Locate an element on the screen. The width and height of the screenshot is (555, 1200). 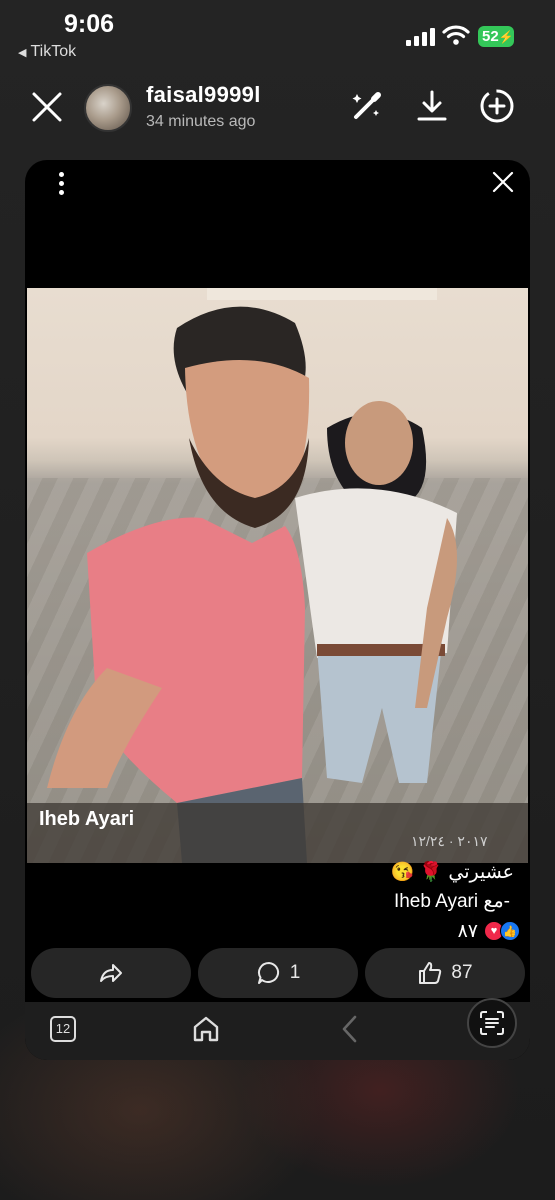
story-header: faisal9999l 34 minutes ago is located at coordinates (277, 108).